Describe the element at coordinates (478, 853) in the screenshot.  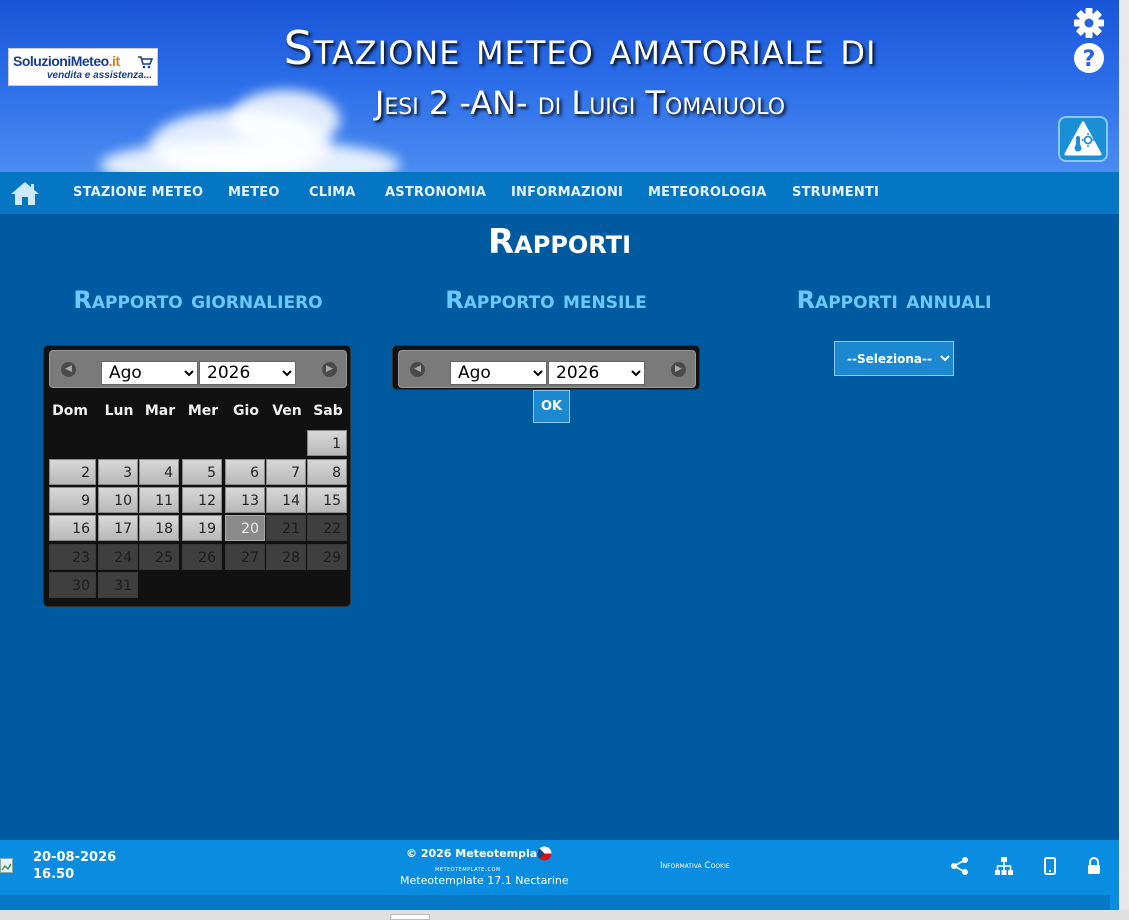
I see `footer-copyright: © 2026 Meteotemplate` at that location.